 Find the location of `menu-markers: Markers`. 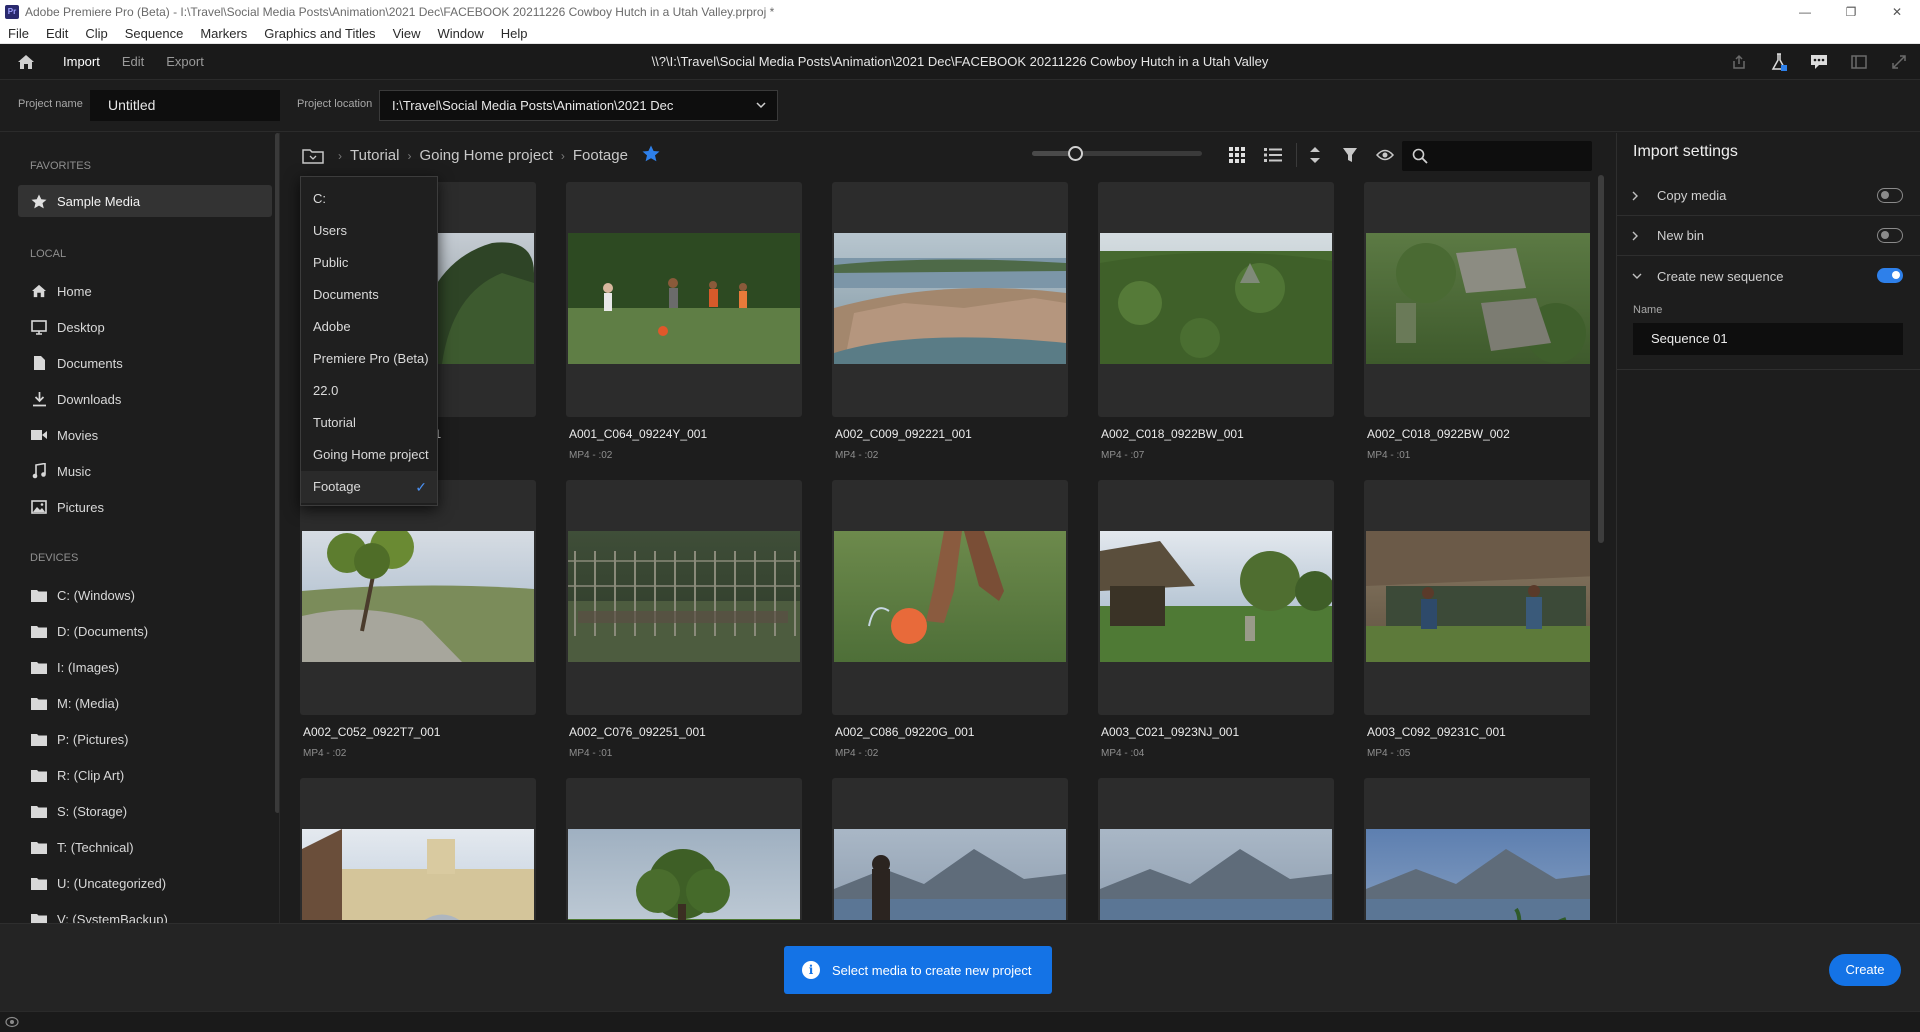

menu-markers: Markers is located at coordinates (224, 33).